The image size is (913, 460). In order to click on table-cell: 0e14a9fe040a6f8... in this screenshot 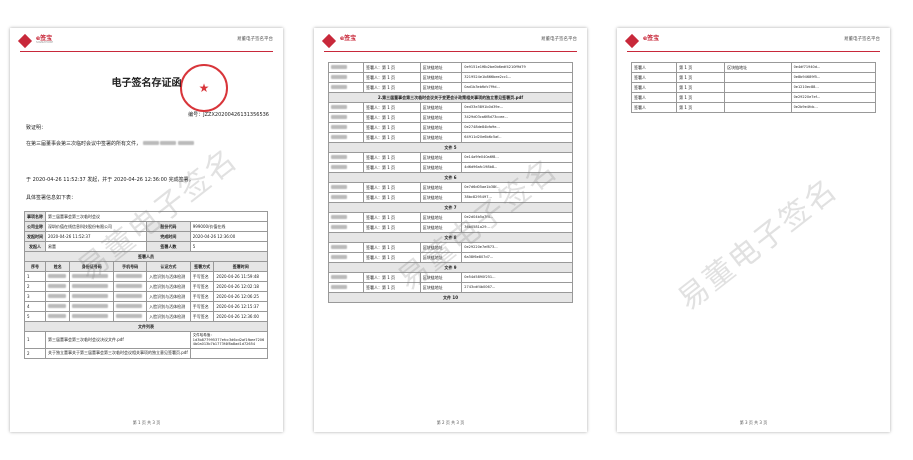, I will do `click(517, 157)`.